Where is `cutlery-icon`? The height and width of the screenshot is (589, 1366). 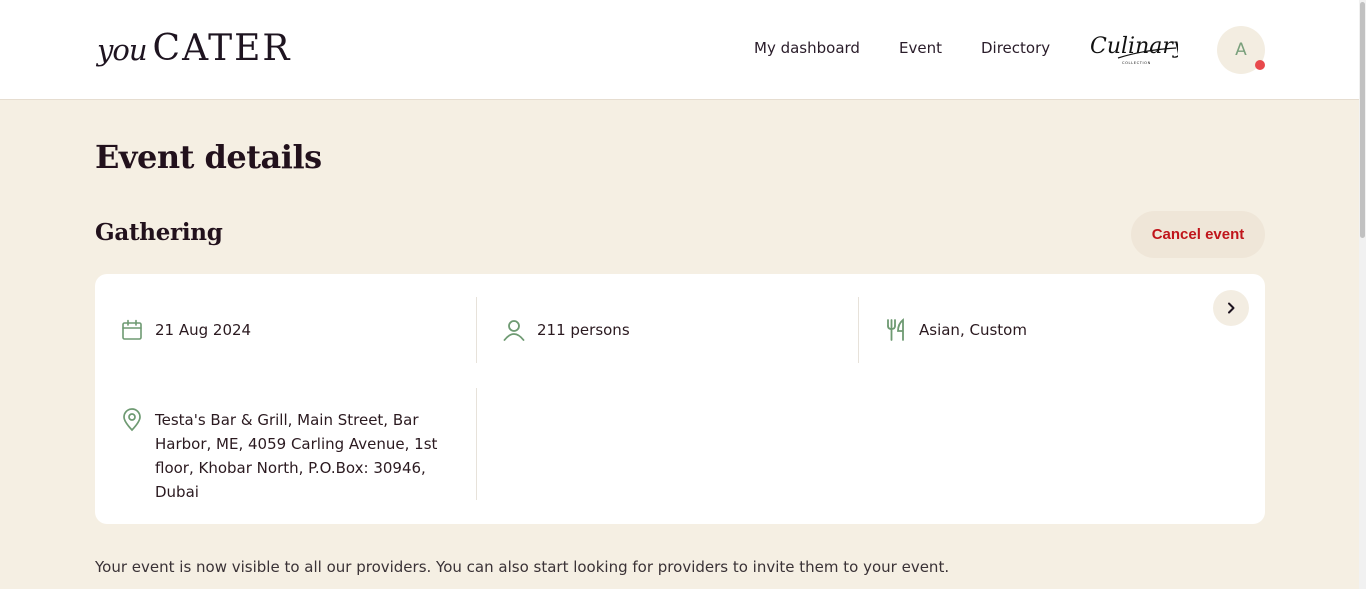 cutlery-icon is located at coordinates (895, 329).